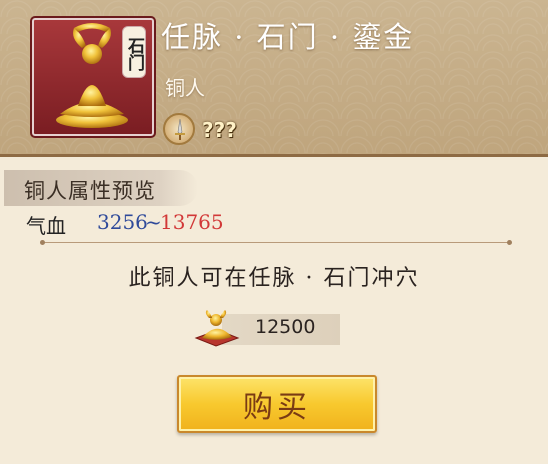 The image size is (548, 464). I want to click on item-subtitle: 铜人, so click(185, 88).